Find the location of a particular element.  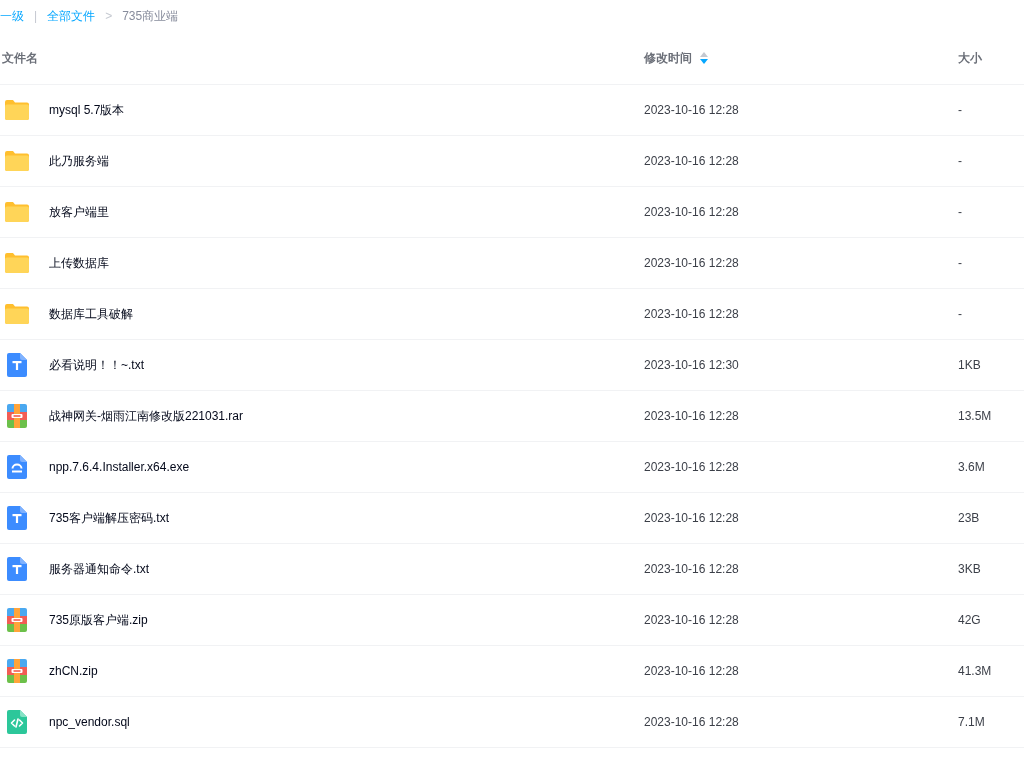

file-name: 数据库工具破解 is located at coordinates (91, 314).